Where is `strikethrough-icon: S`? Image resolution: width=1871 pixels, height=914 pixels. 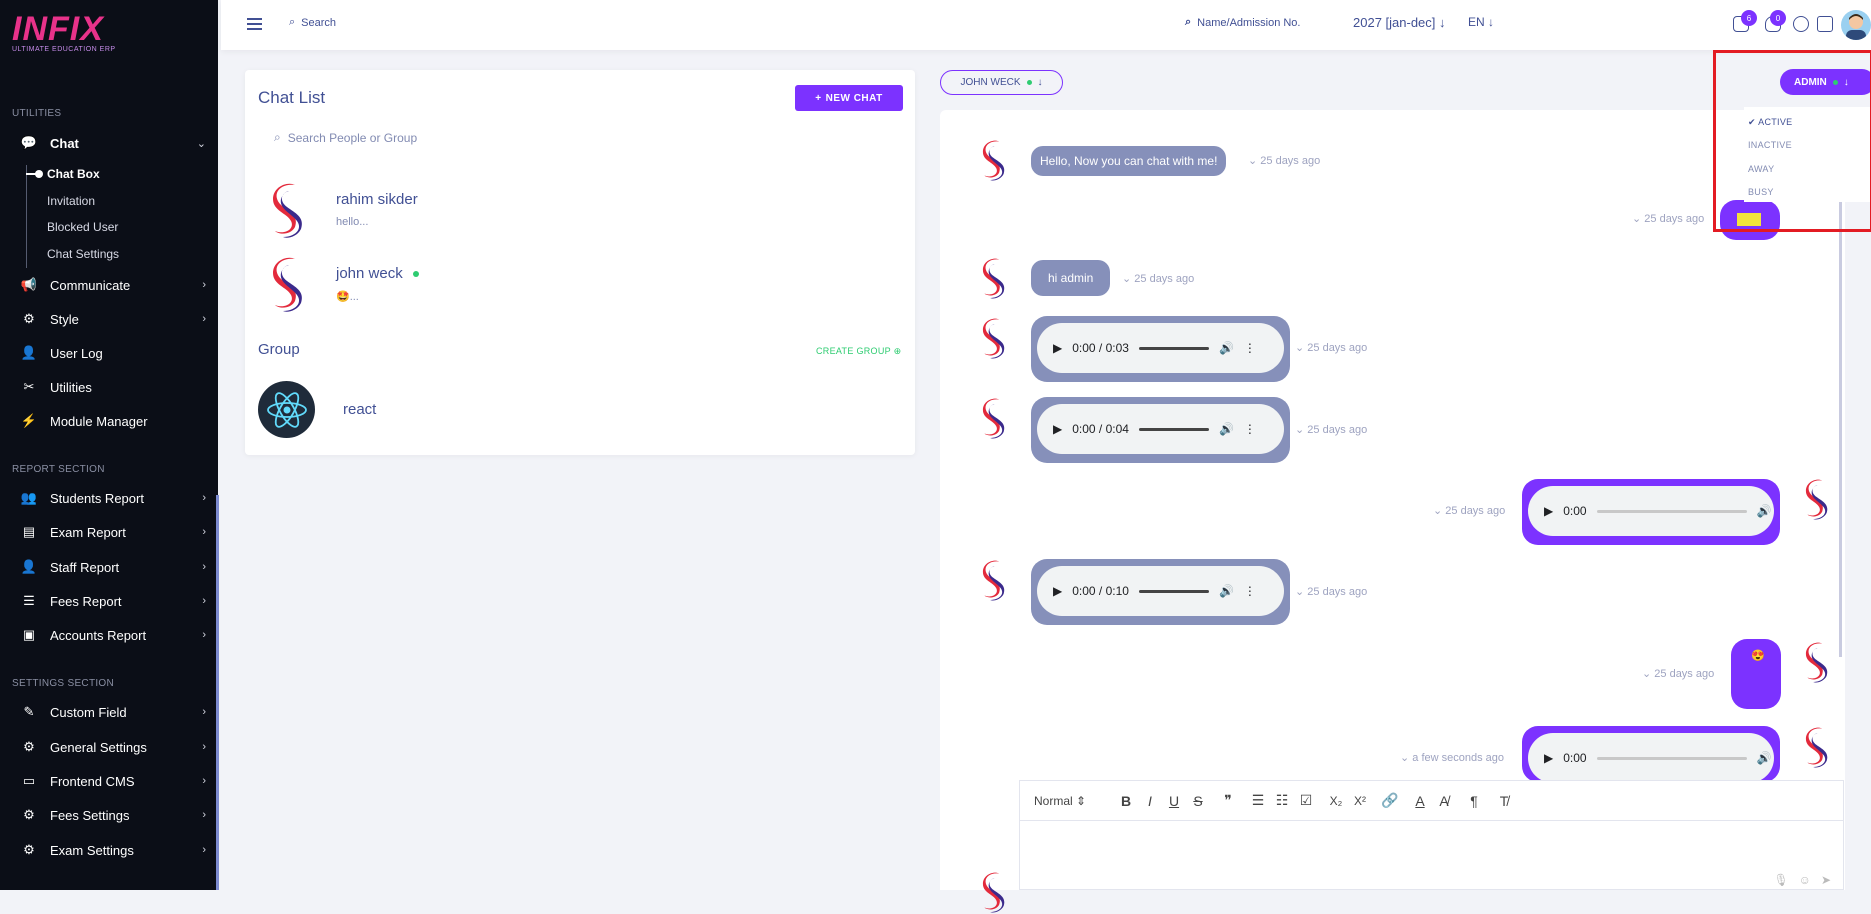 strikethrough-icon: S is located at coordinates (1198, 801).